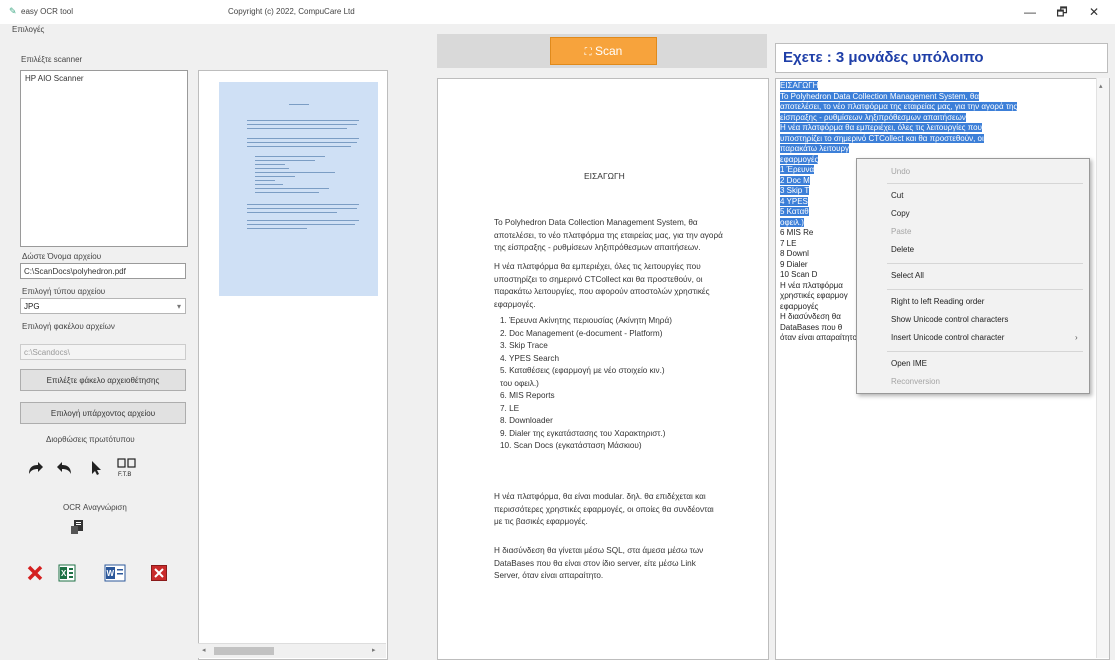 Image resolution: width=1115 pixels, height=660 pixels. Describe the element at coordinates (588, 52) in the screenshot. I see `scan-icon: ⛶` at that location.